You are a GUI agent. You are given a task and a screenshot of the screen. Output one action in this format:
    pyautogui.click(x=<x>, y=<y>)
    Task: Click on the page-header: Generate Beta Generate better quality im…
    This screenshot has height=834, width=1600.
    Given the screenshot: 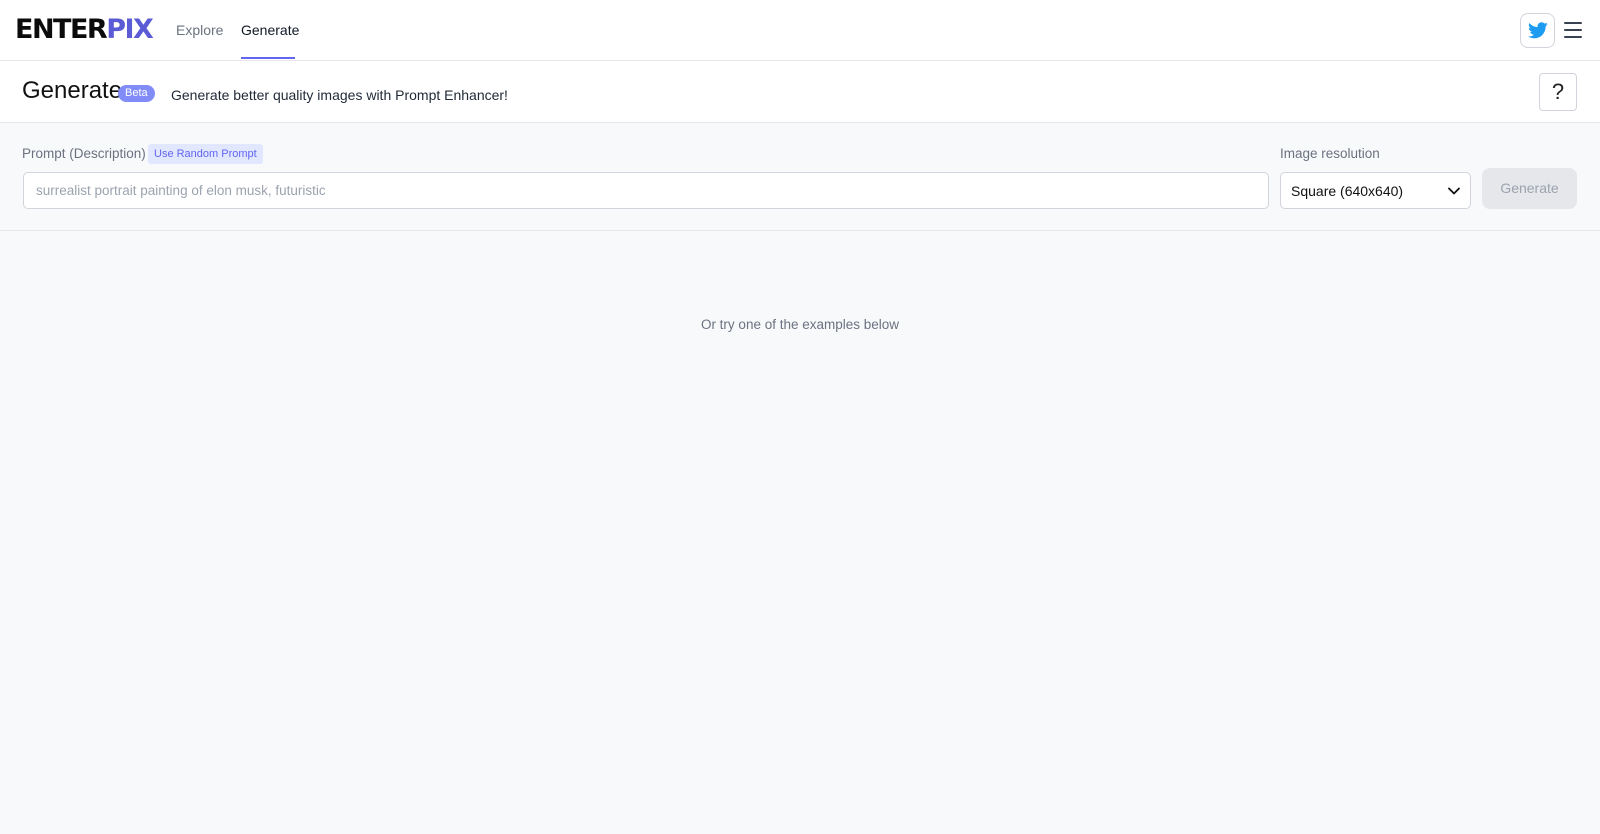 What is the action you would take?
    pyautogui.click(x=800, y=92)
    